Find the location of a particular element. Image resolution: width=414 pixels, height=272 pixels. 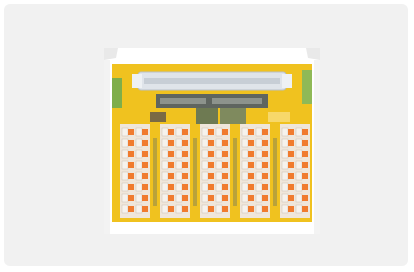

connector-pins is located at coordinates (212, 81).